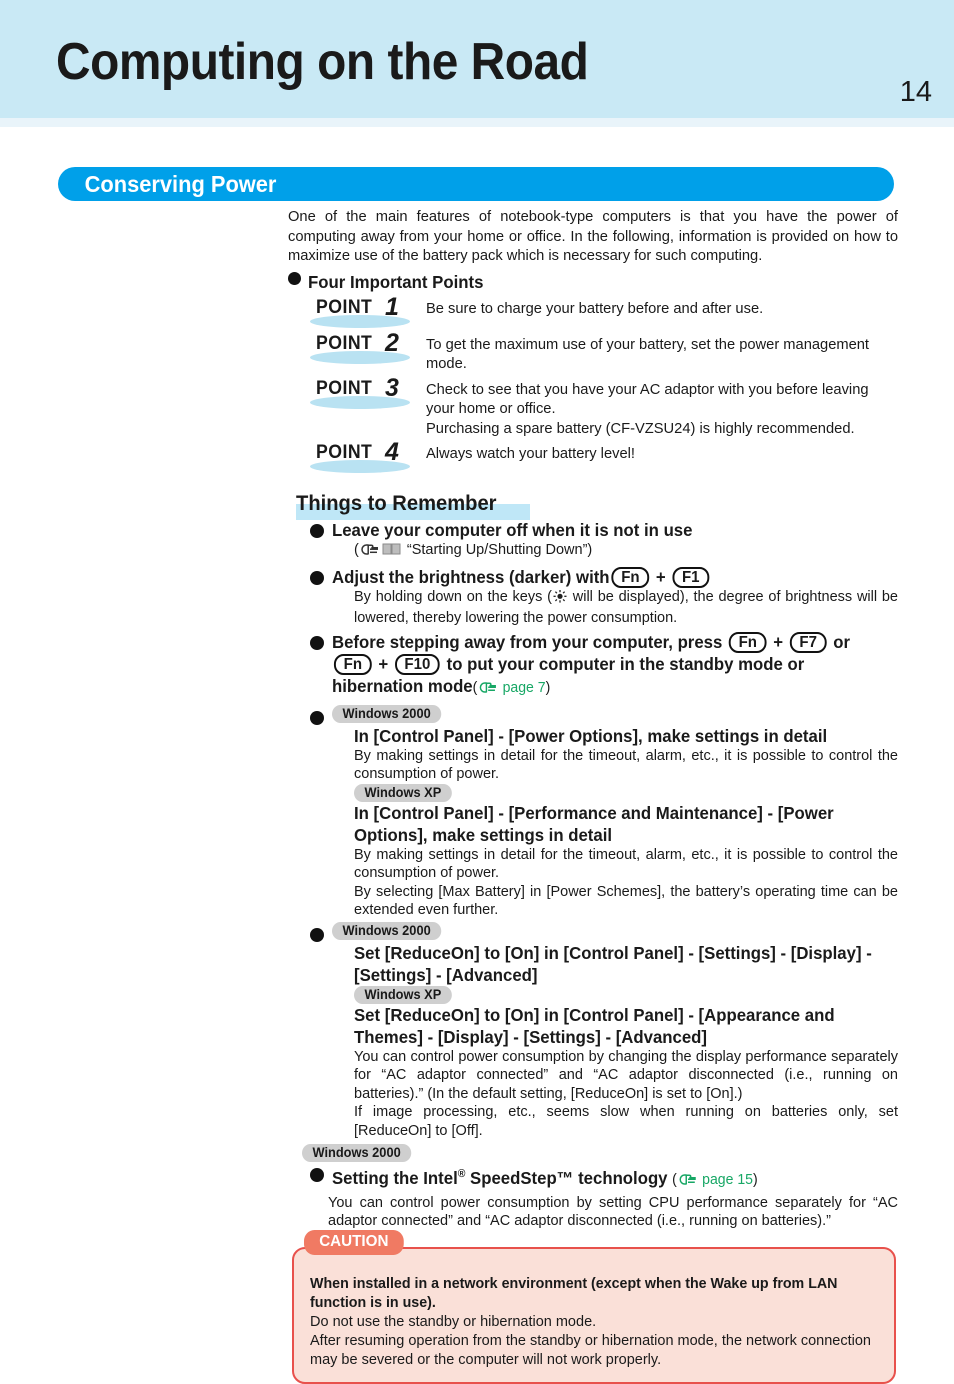 This screenshot has width=954, height=1384. I want to click on brightness-title-text: Adjust the brightness (darker) with, so click(471, 576).